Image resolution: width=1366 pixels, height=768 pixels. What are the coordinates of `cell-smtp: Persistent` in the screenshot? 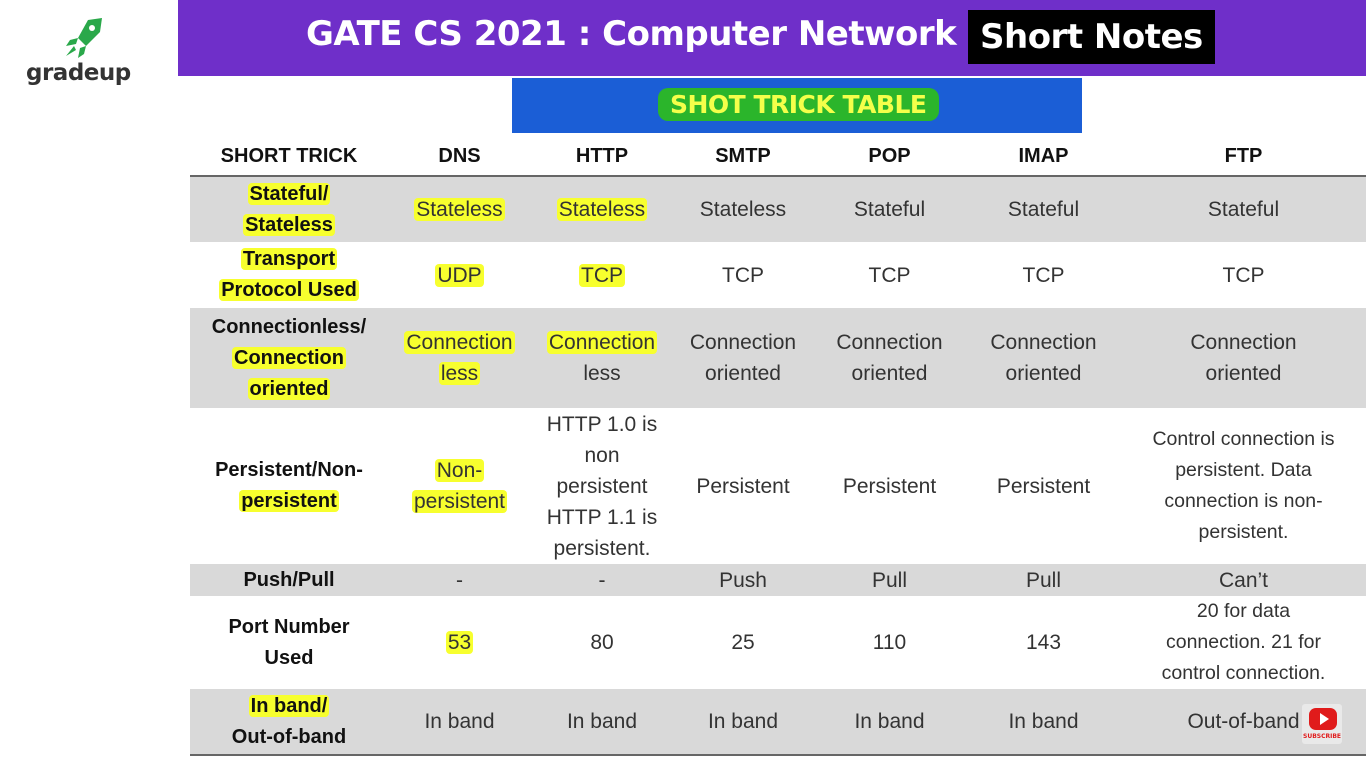 It's located at (743, 486).